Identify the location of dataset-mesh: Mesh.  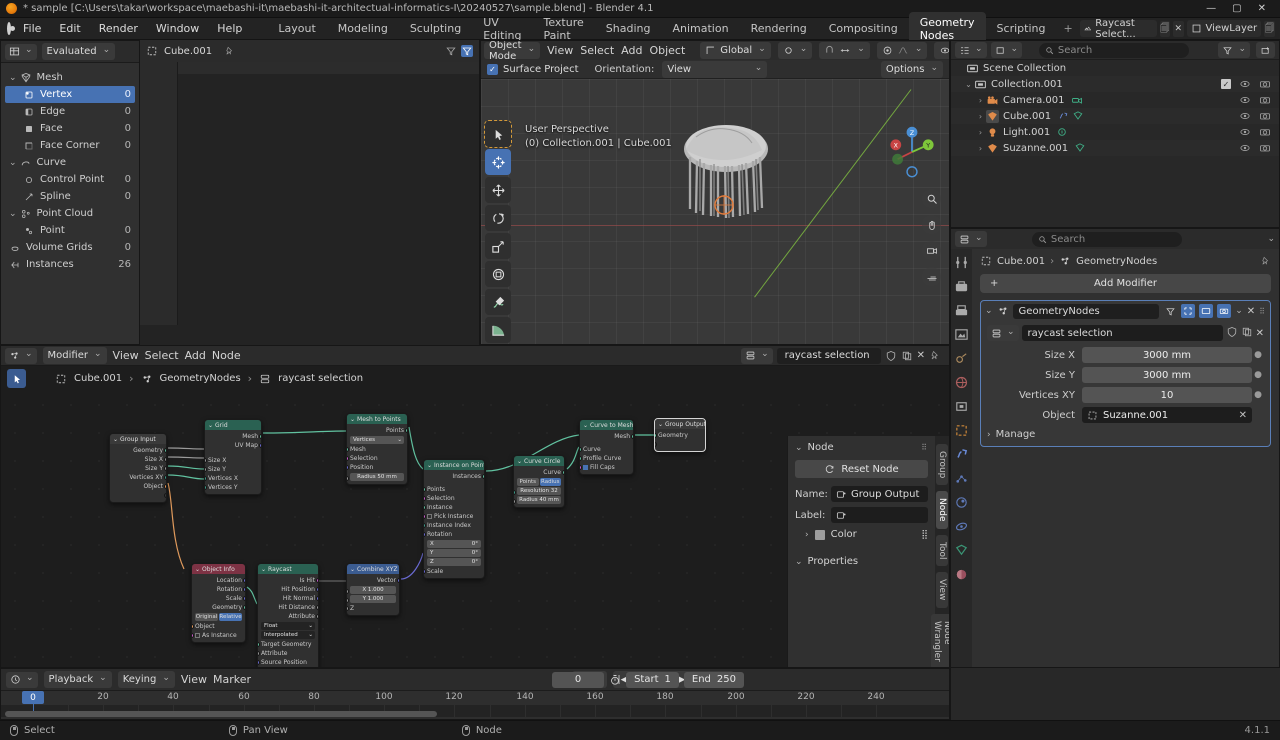
(70, 77).